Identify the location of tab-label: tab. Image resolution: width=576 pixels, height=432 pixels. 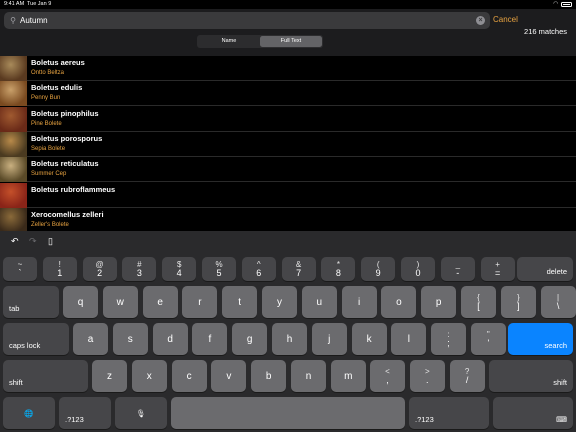
(14, 308).